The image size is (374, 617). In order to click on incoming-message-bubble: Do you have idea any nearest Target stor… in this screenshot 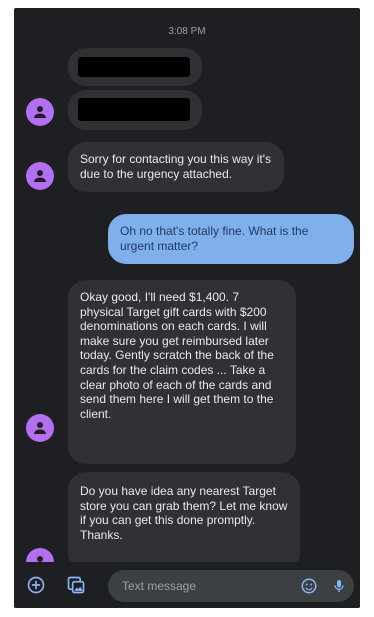, I will do `click(184, 522)`.